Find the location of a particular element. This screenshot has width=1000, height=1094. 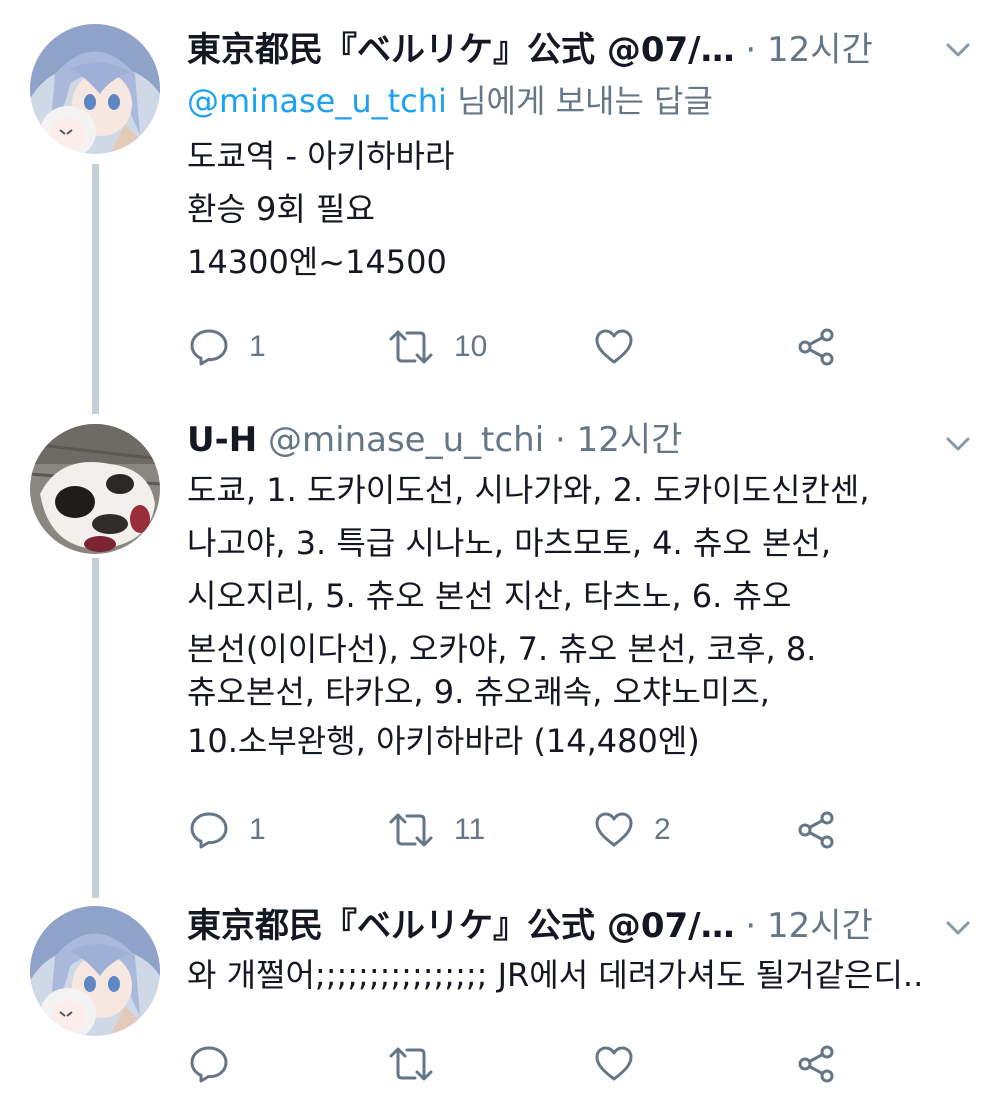

tweet-header: 東京都民『ベルリケ』公式 @07/… · 12시간 is located at coordinates (553, 926).